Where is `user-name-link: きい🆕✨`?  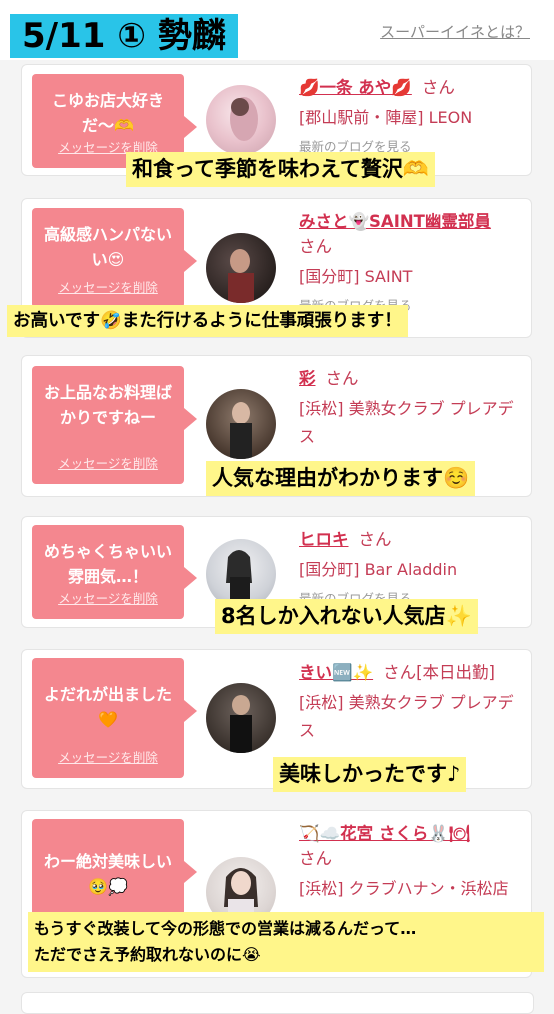 user-name-link: きい🆕✨ is located at coordinates (336, 672).